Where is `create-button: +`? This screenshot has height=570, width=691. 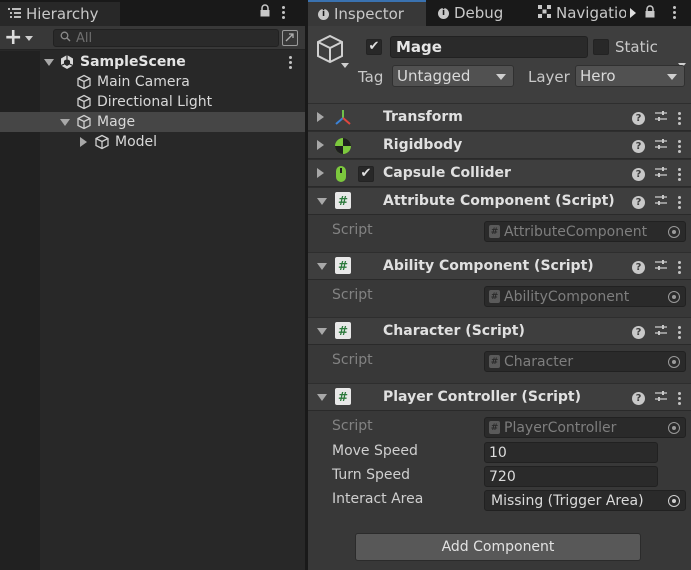
create-button: + is located at coordinates (24, 38).